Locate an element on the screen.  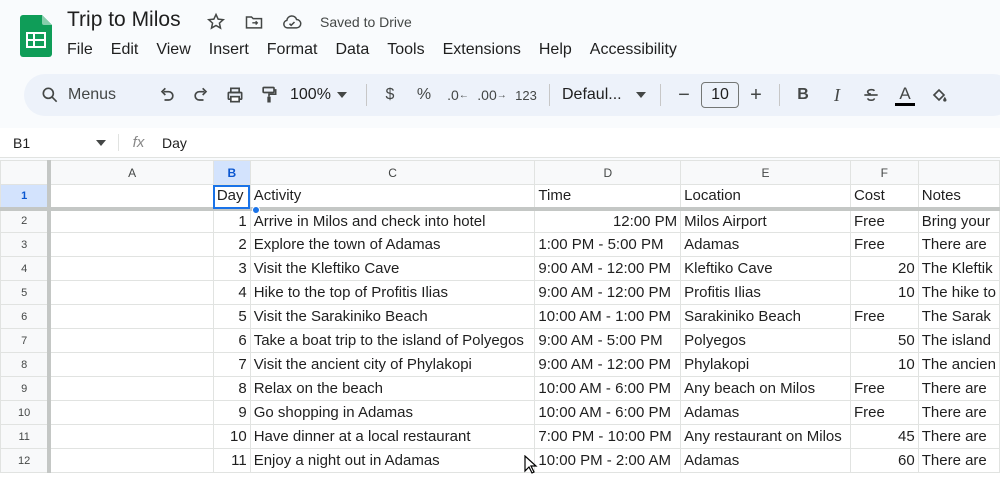
cell-cost: 45 is located at coordinates (884, 436).